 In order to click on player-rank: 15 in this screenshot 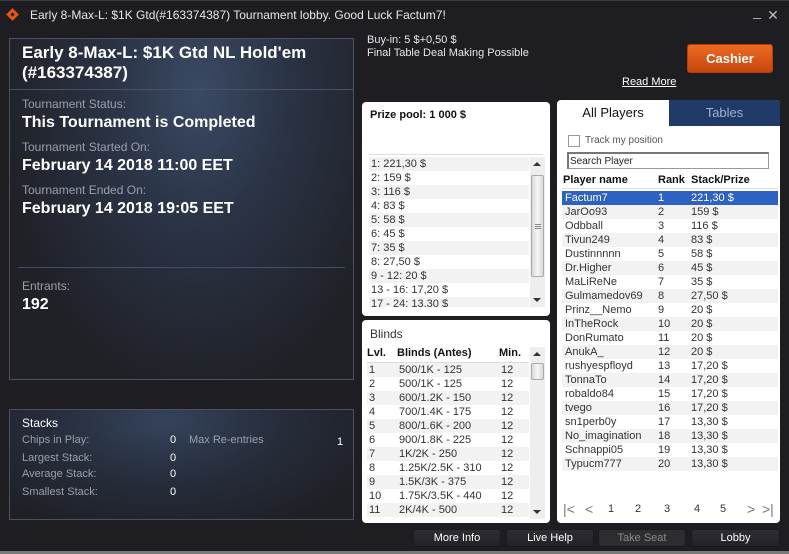, I will do `click(664, 394)`.